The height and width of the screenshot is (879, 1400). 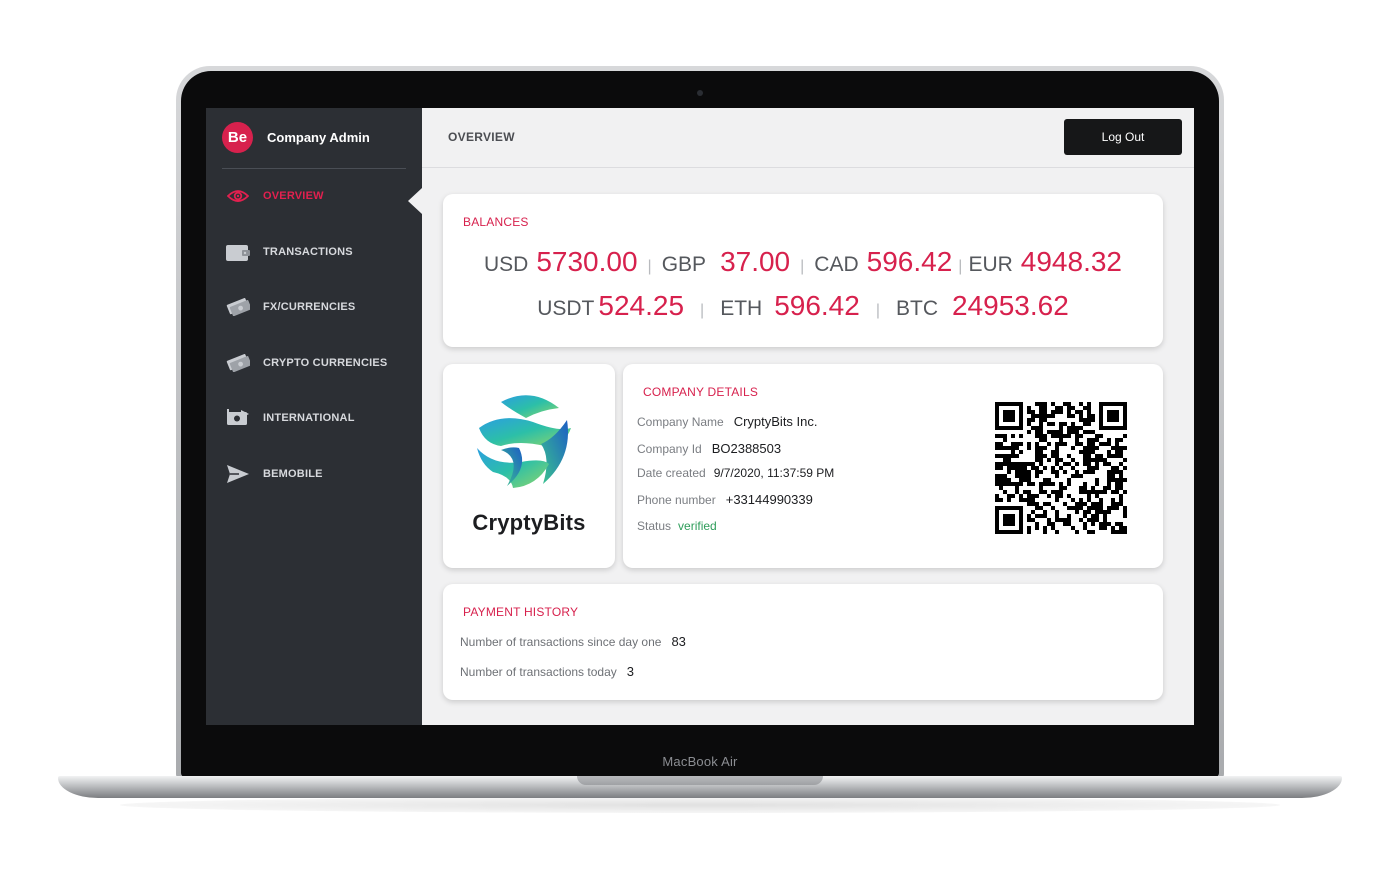 What do you see at coordinates (700, 805) in the screenshot?
I see `laptop-shadow` at bounding box center [700, 805].